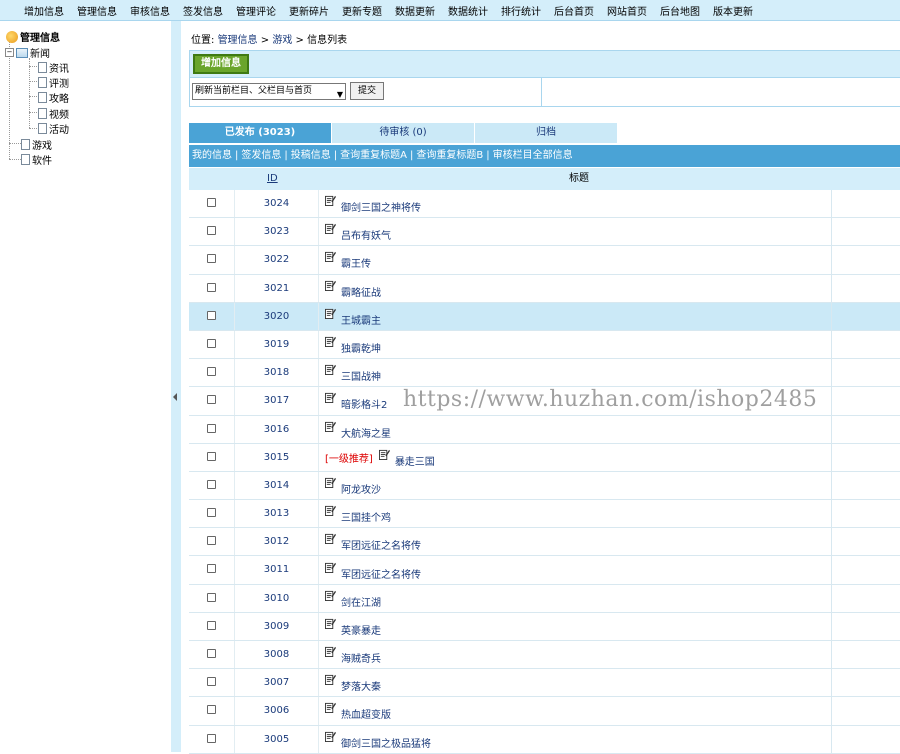 This screenshot has width=900, height=754. What do you see at coordinates (386, 742) in the screenshot?
I see `row-title-link: 御剑三国之极品猛将` at bounding box center [386, 742].